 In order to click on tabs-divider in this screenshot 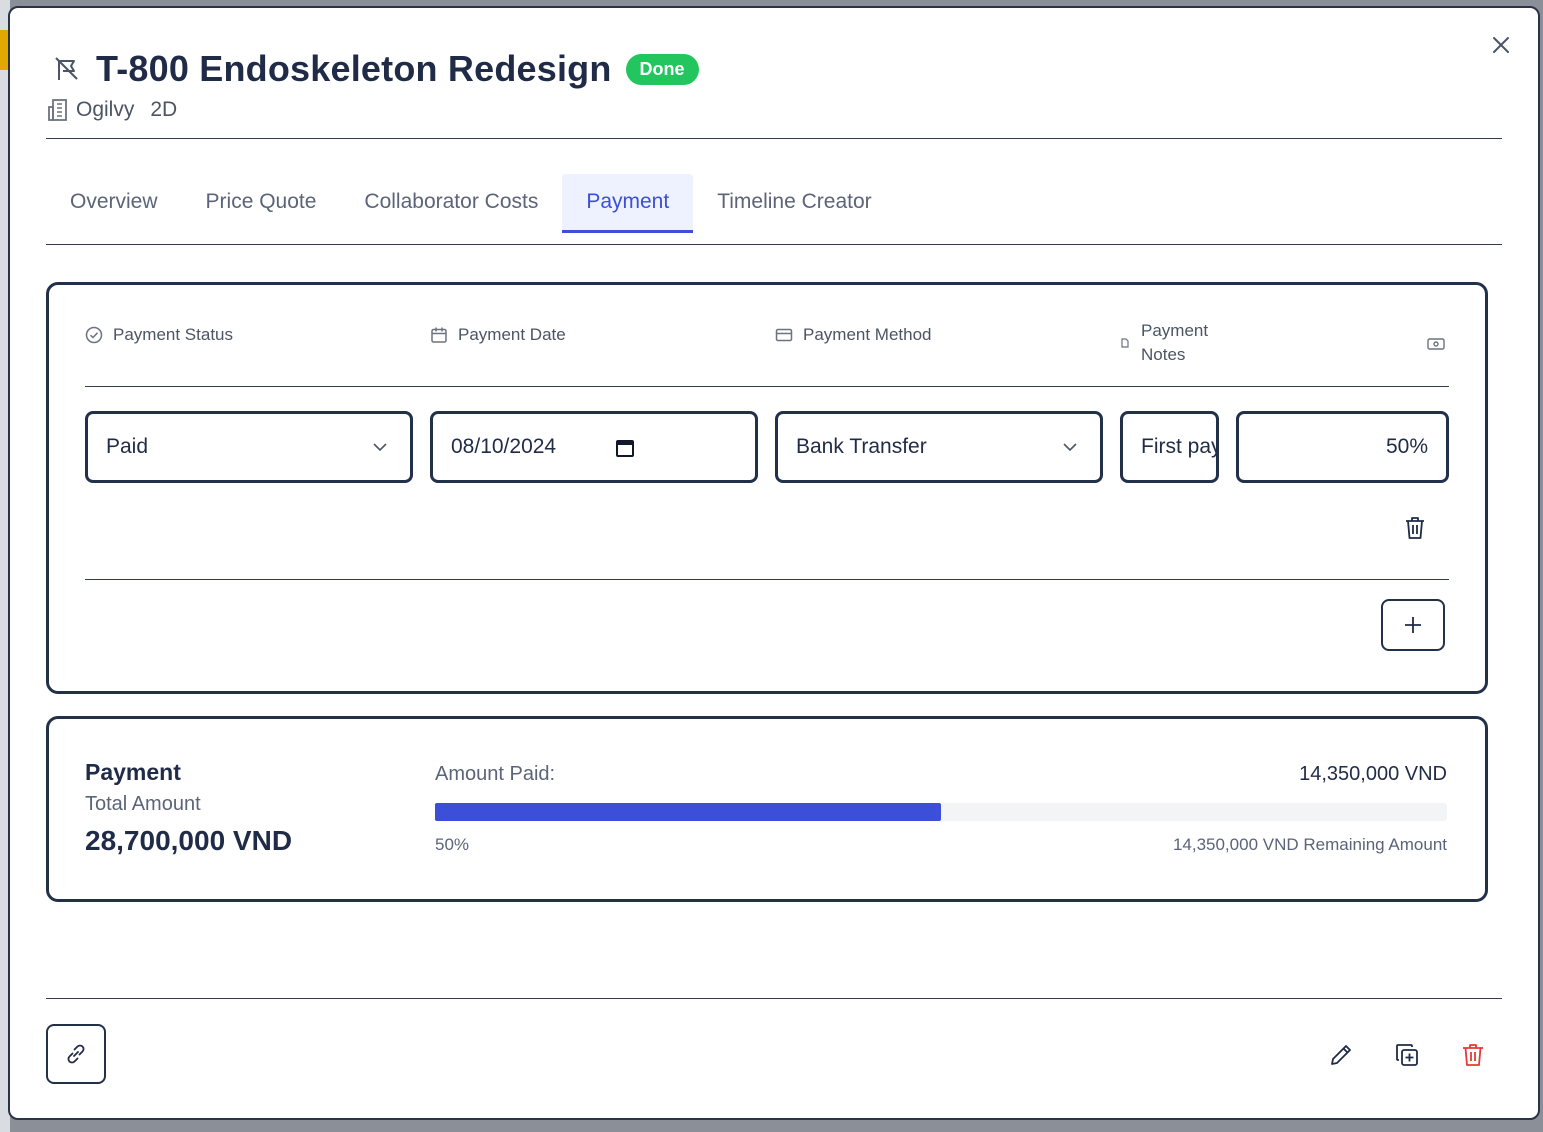, I will do `click(774, 244)`.